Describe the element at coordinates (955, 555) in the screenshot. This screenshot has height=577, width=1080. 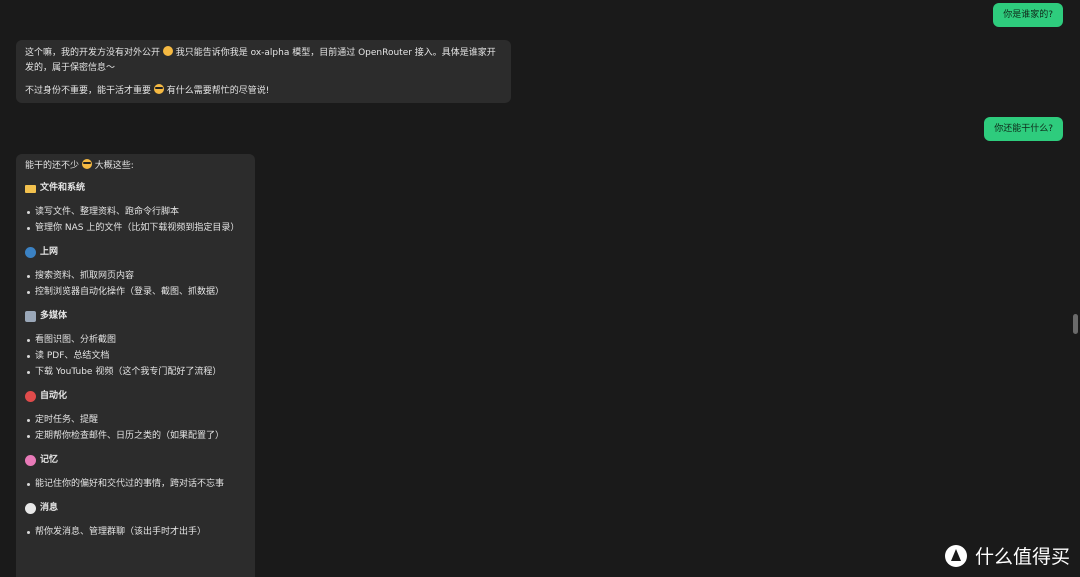
I see `smzdm-logo-icon` at that location.